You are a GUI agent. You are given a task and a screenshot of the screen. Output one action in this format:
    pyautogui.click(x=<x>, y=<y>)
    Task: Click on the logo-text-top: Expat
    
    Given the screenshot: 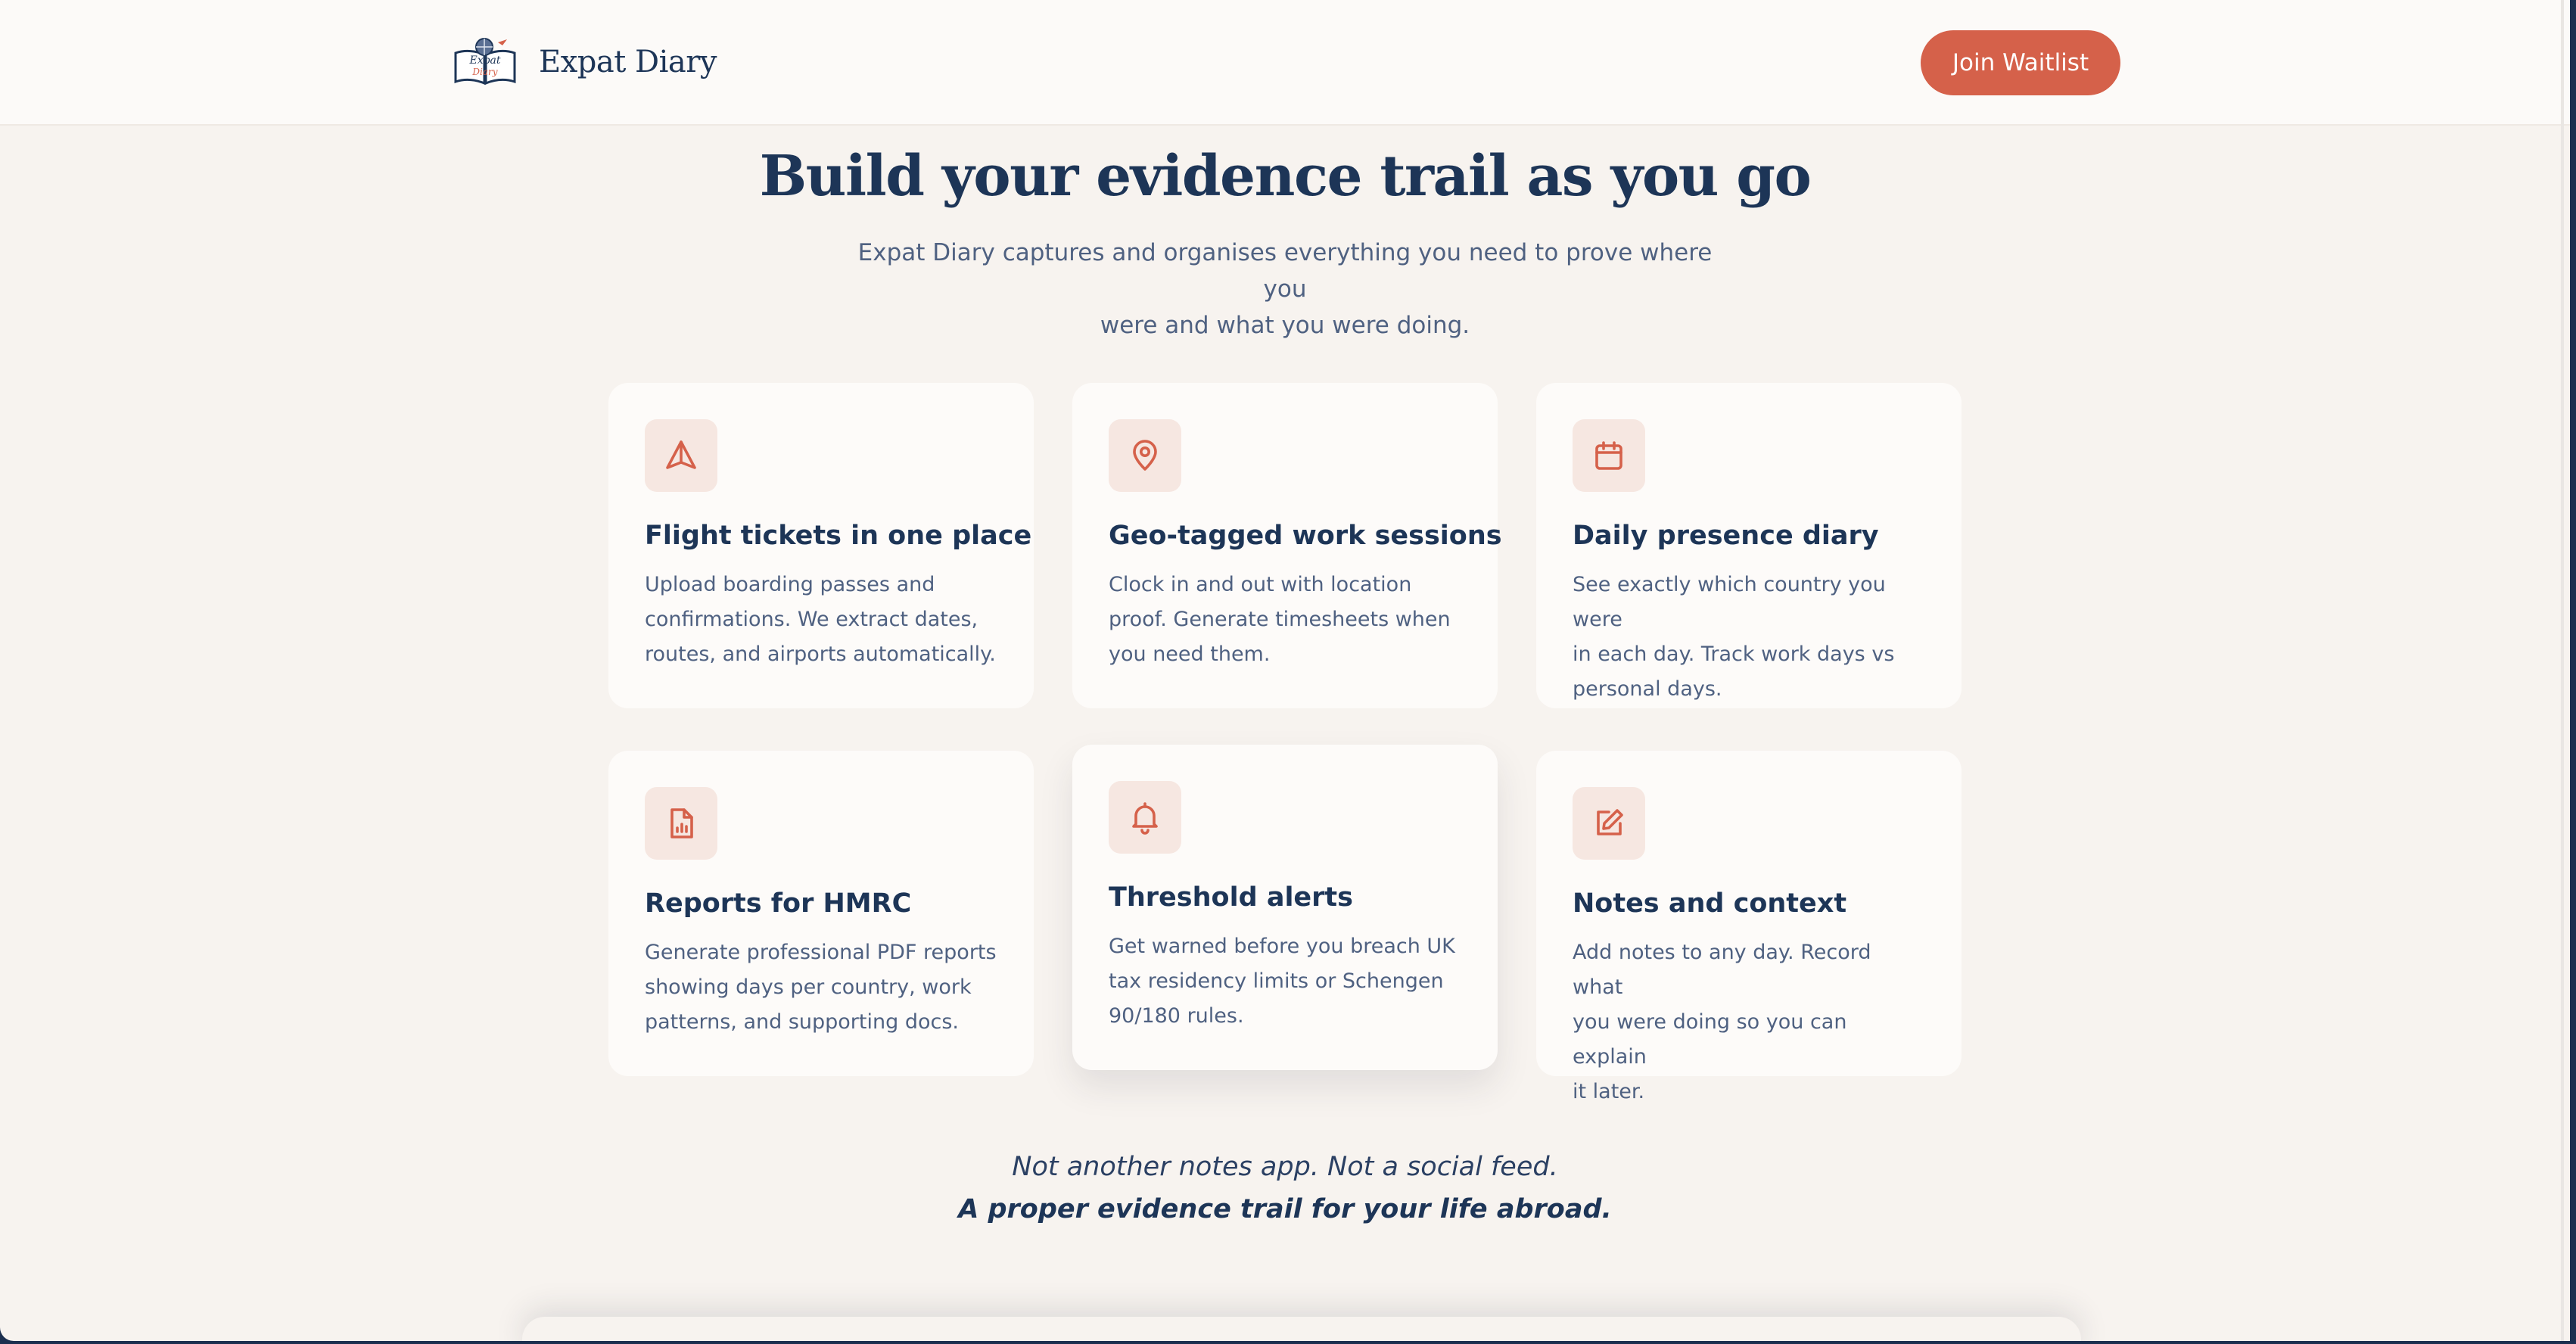 What is the action you would take?
    pyautogui.click(x=484, y=60)
    